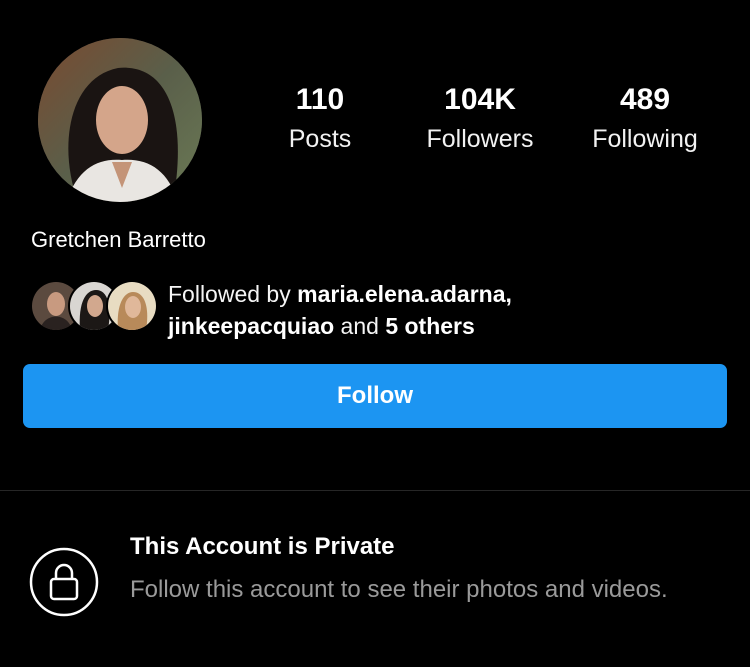  Describe the element at coordinates (480, 119) in the screenshot. I see `followers-stat: 104K Followers` at that location.